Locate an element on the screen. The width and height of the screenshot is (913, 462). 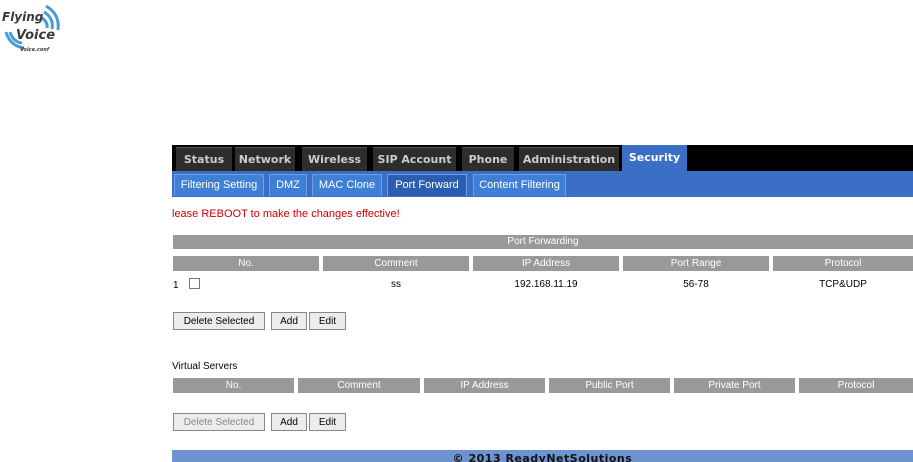
pf-header-comment: Comment is located at coordinates (396, 263).